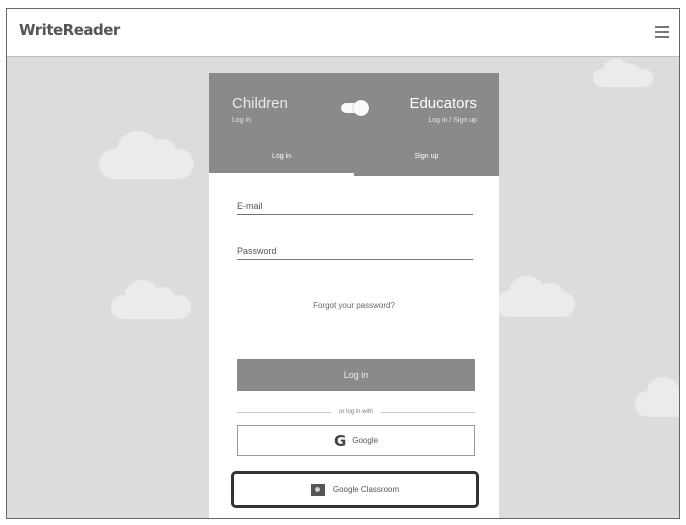  What do you see at coordinates (356, 375) in the screenshot?
I see `log-in-button: Log in` at bounding box center [356, 375].